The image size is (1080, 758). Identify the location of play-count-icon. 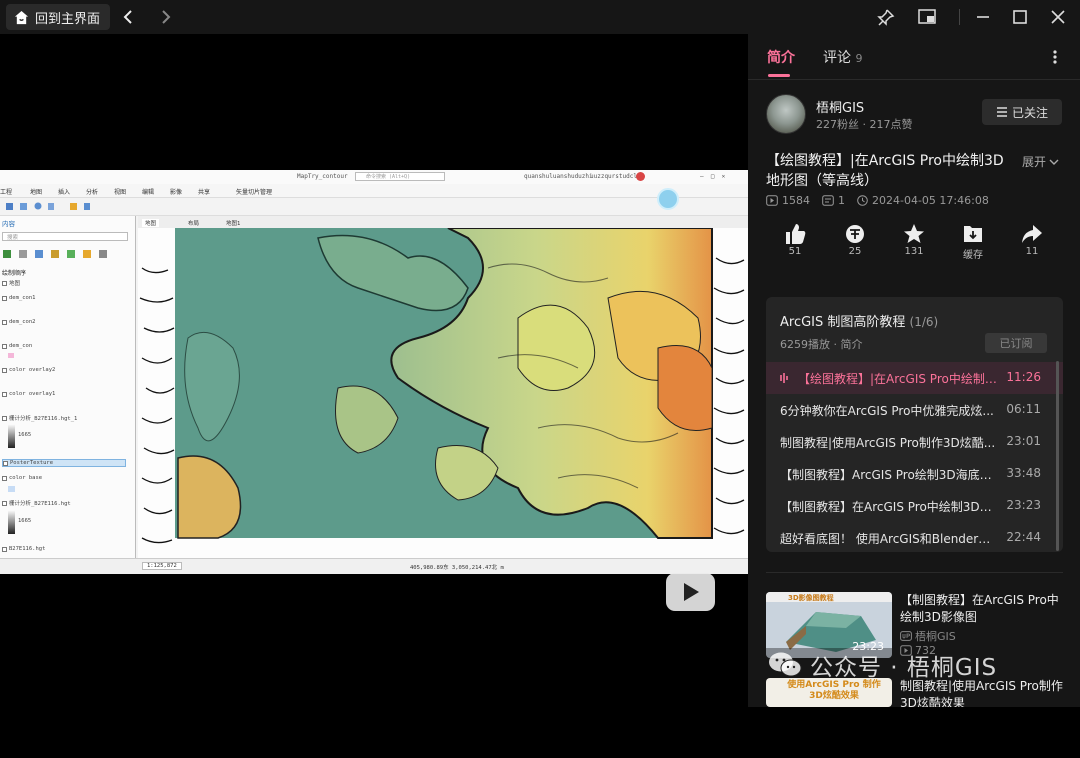
(772, 200).